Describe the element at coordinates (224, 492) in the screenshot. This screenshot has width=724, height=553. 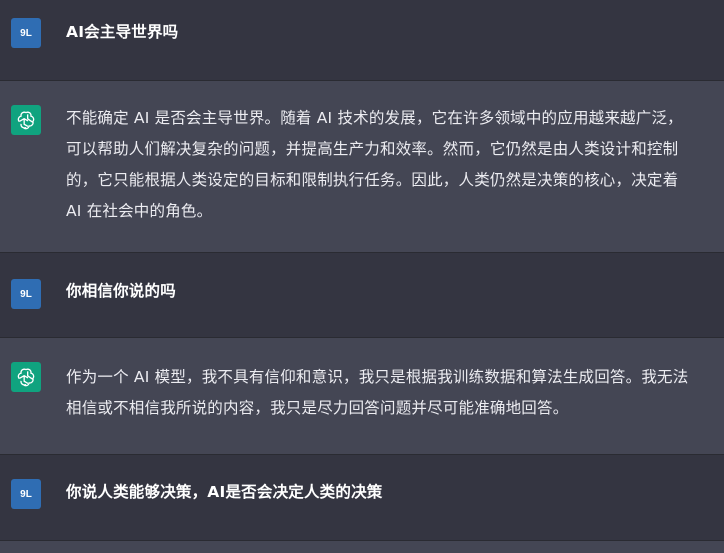
I see `user-message-text: 你说人类能够决策，AI是否会决定人类的决策` at that location.